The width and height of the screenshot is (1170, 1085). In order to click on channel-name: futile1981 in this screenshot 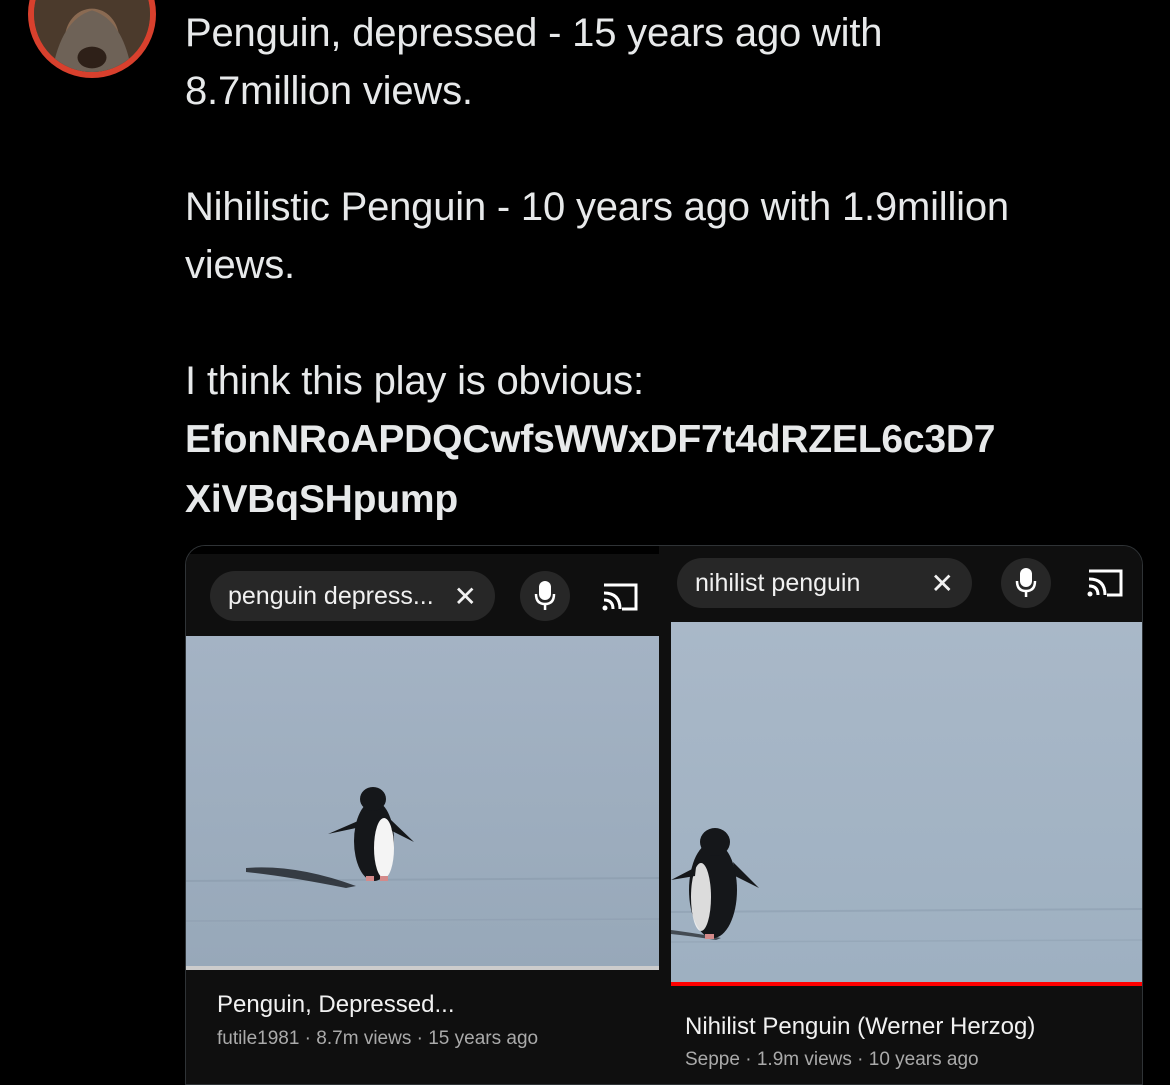, I will do `click(258, 1038)`.